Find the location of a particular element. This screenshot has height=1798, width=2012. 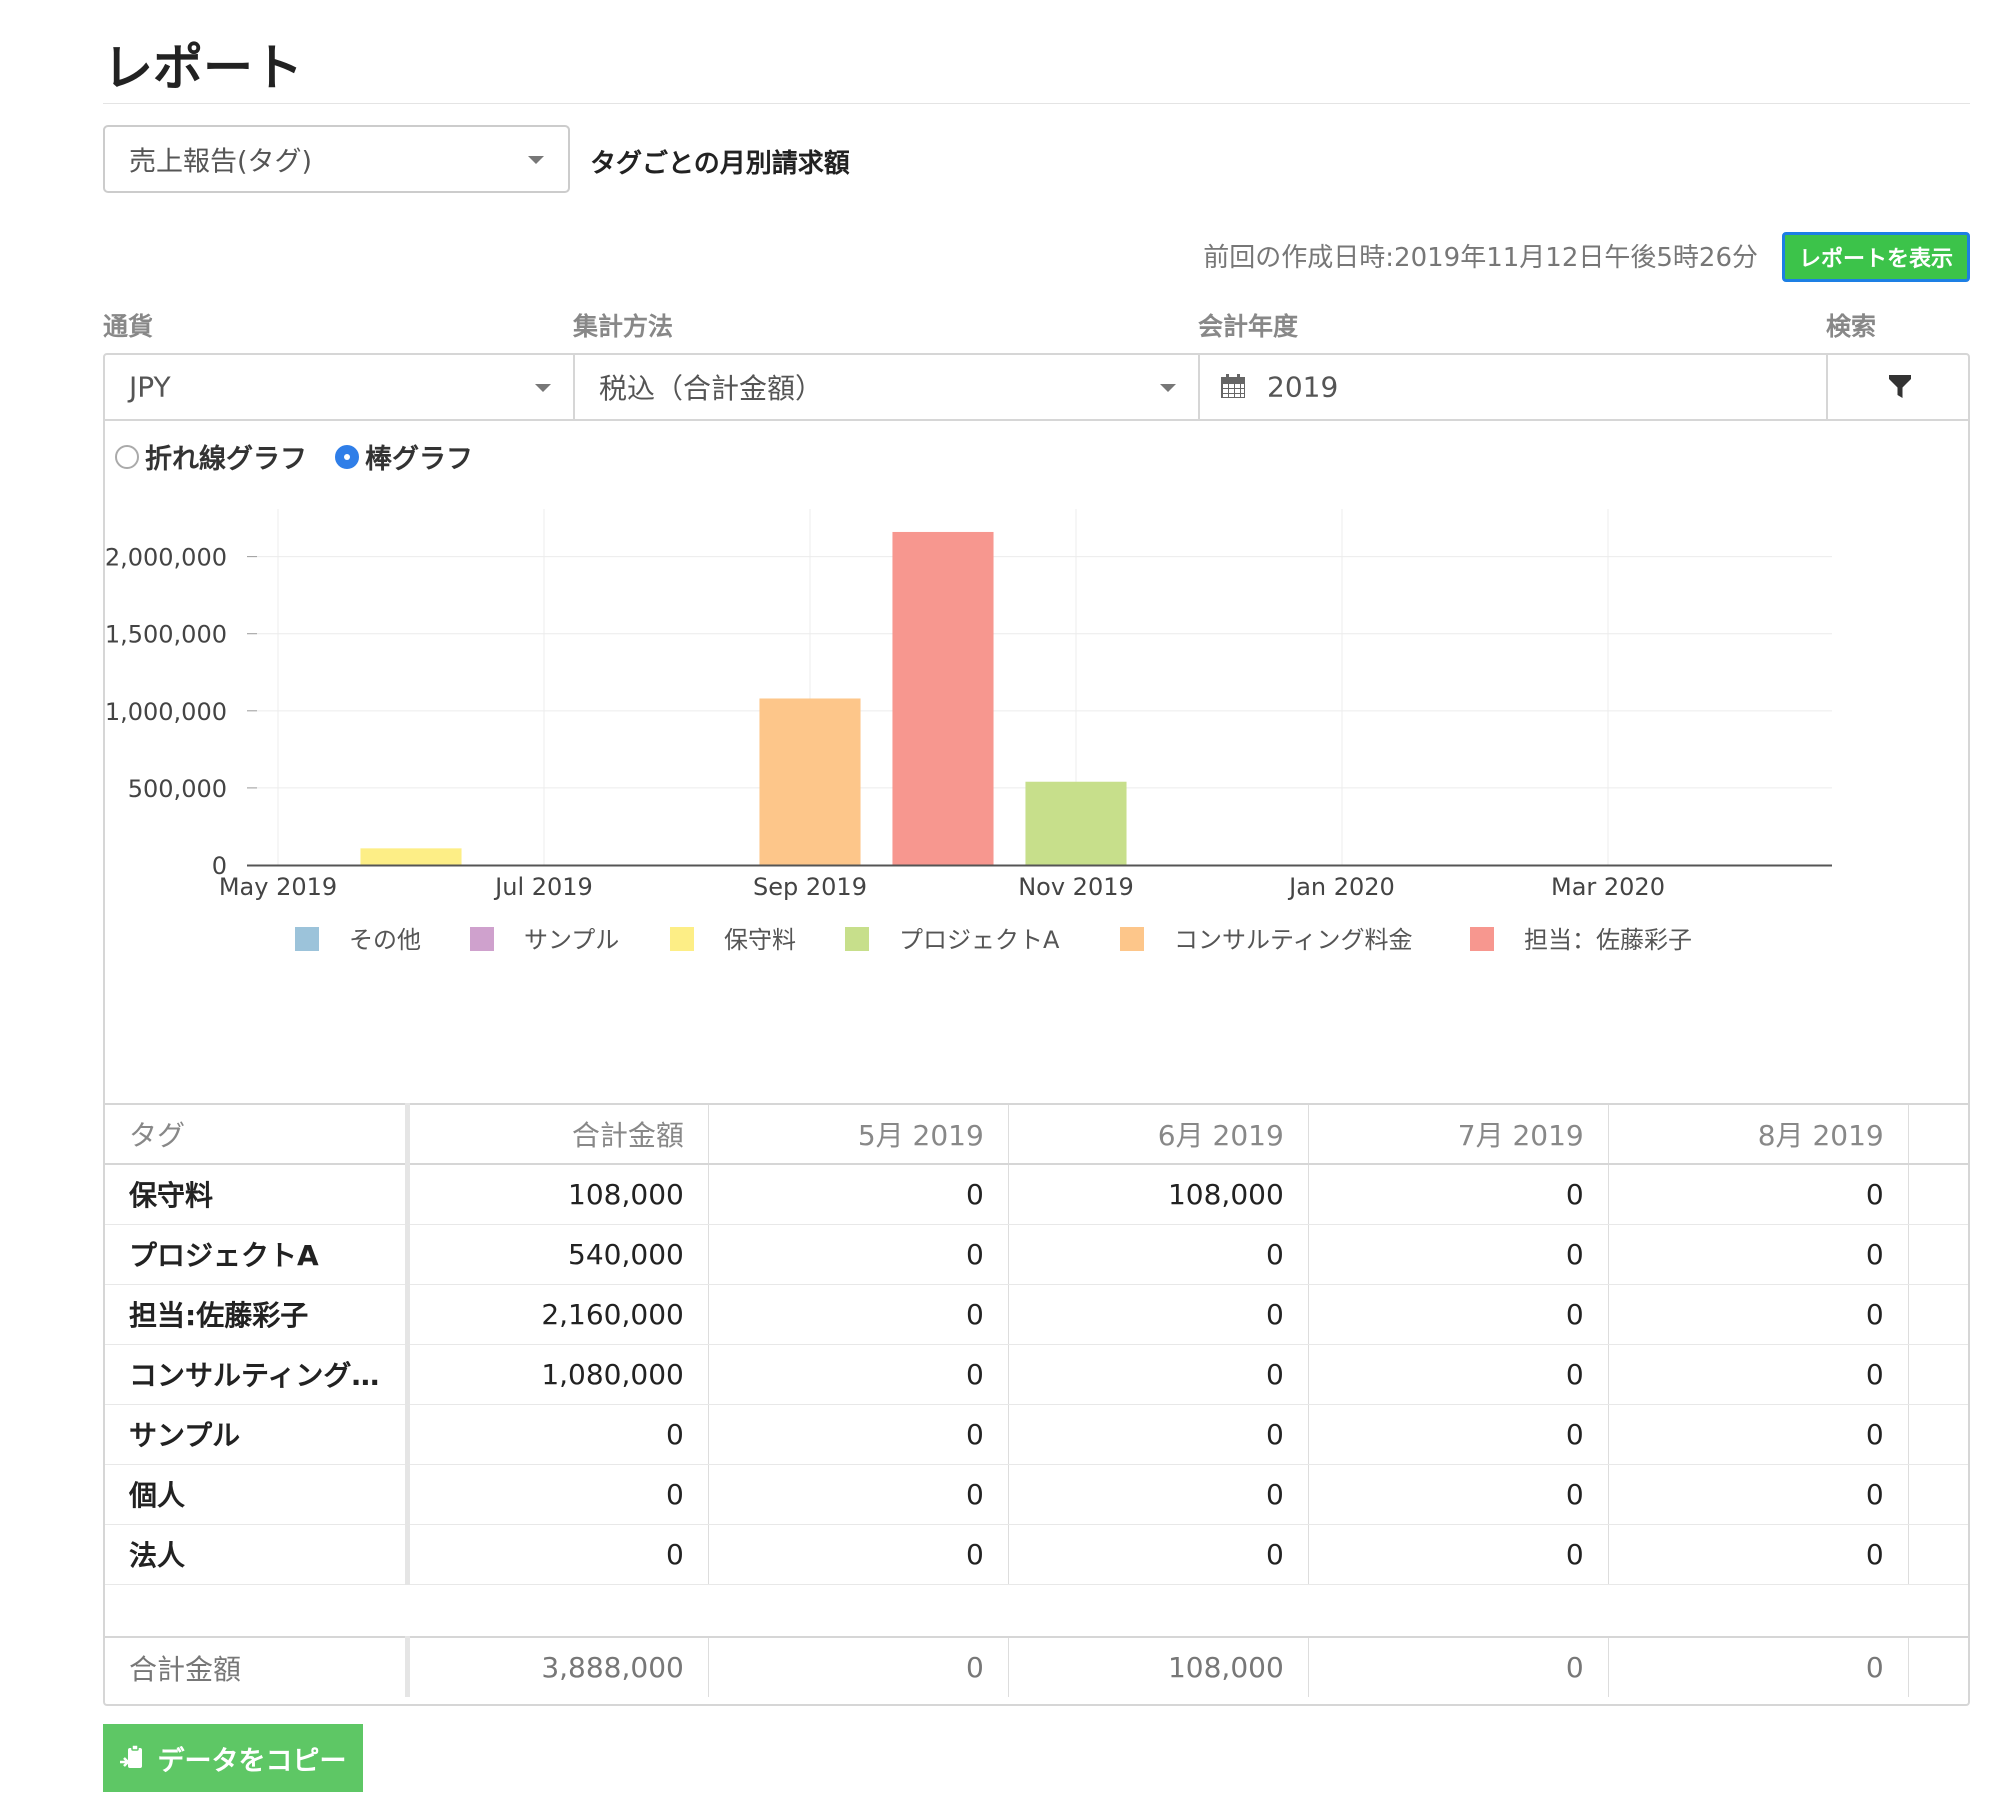

x-tick-label: May 2019 is located at coordinates (278, 887).